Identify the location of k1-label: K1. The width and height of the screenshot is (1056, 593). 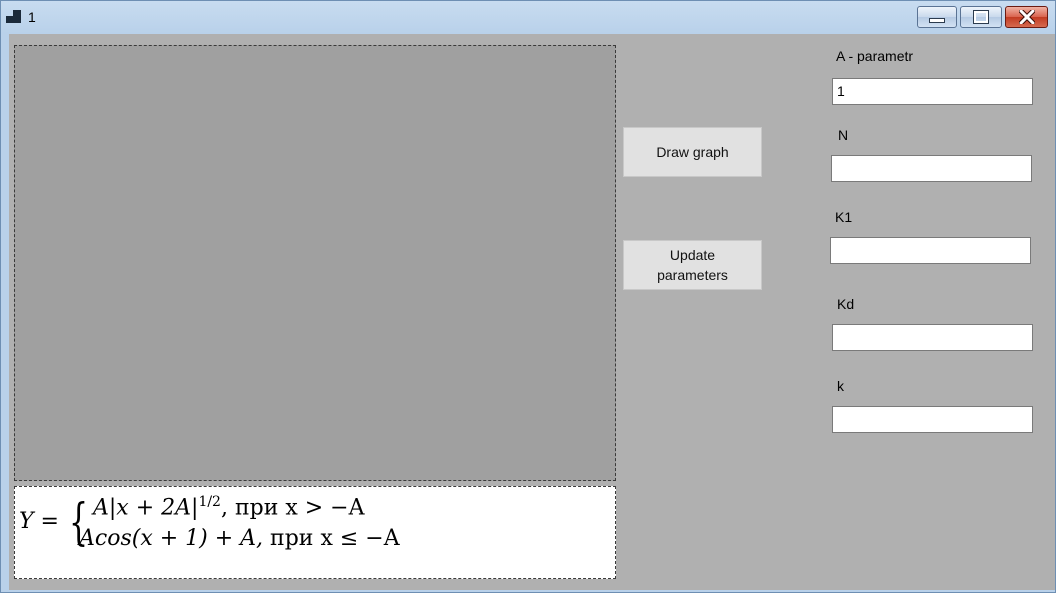
(844, 217).